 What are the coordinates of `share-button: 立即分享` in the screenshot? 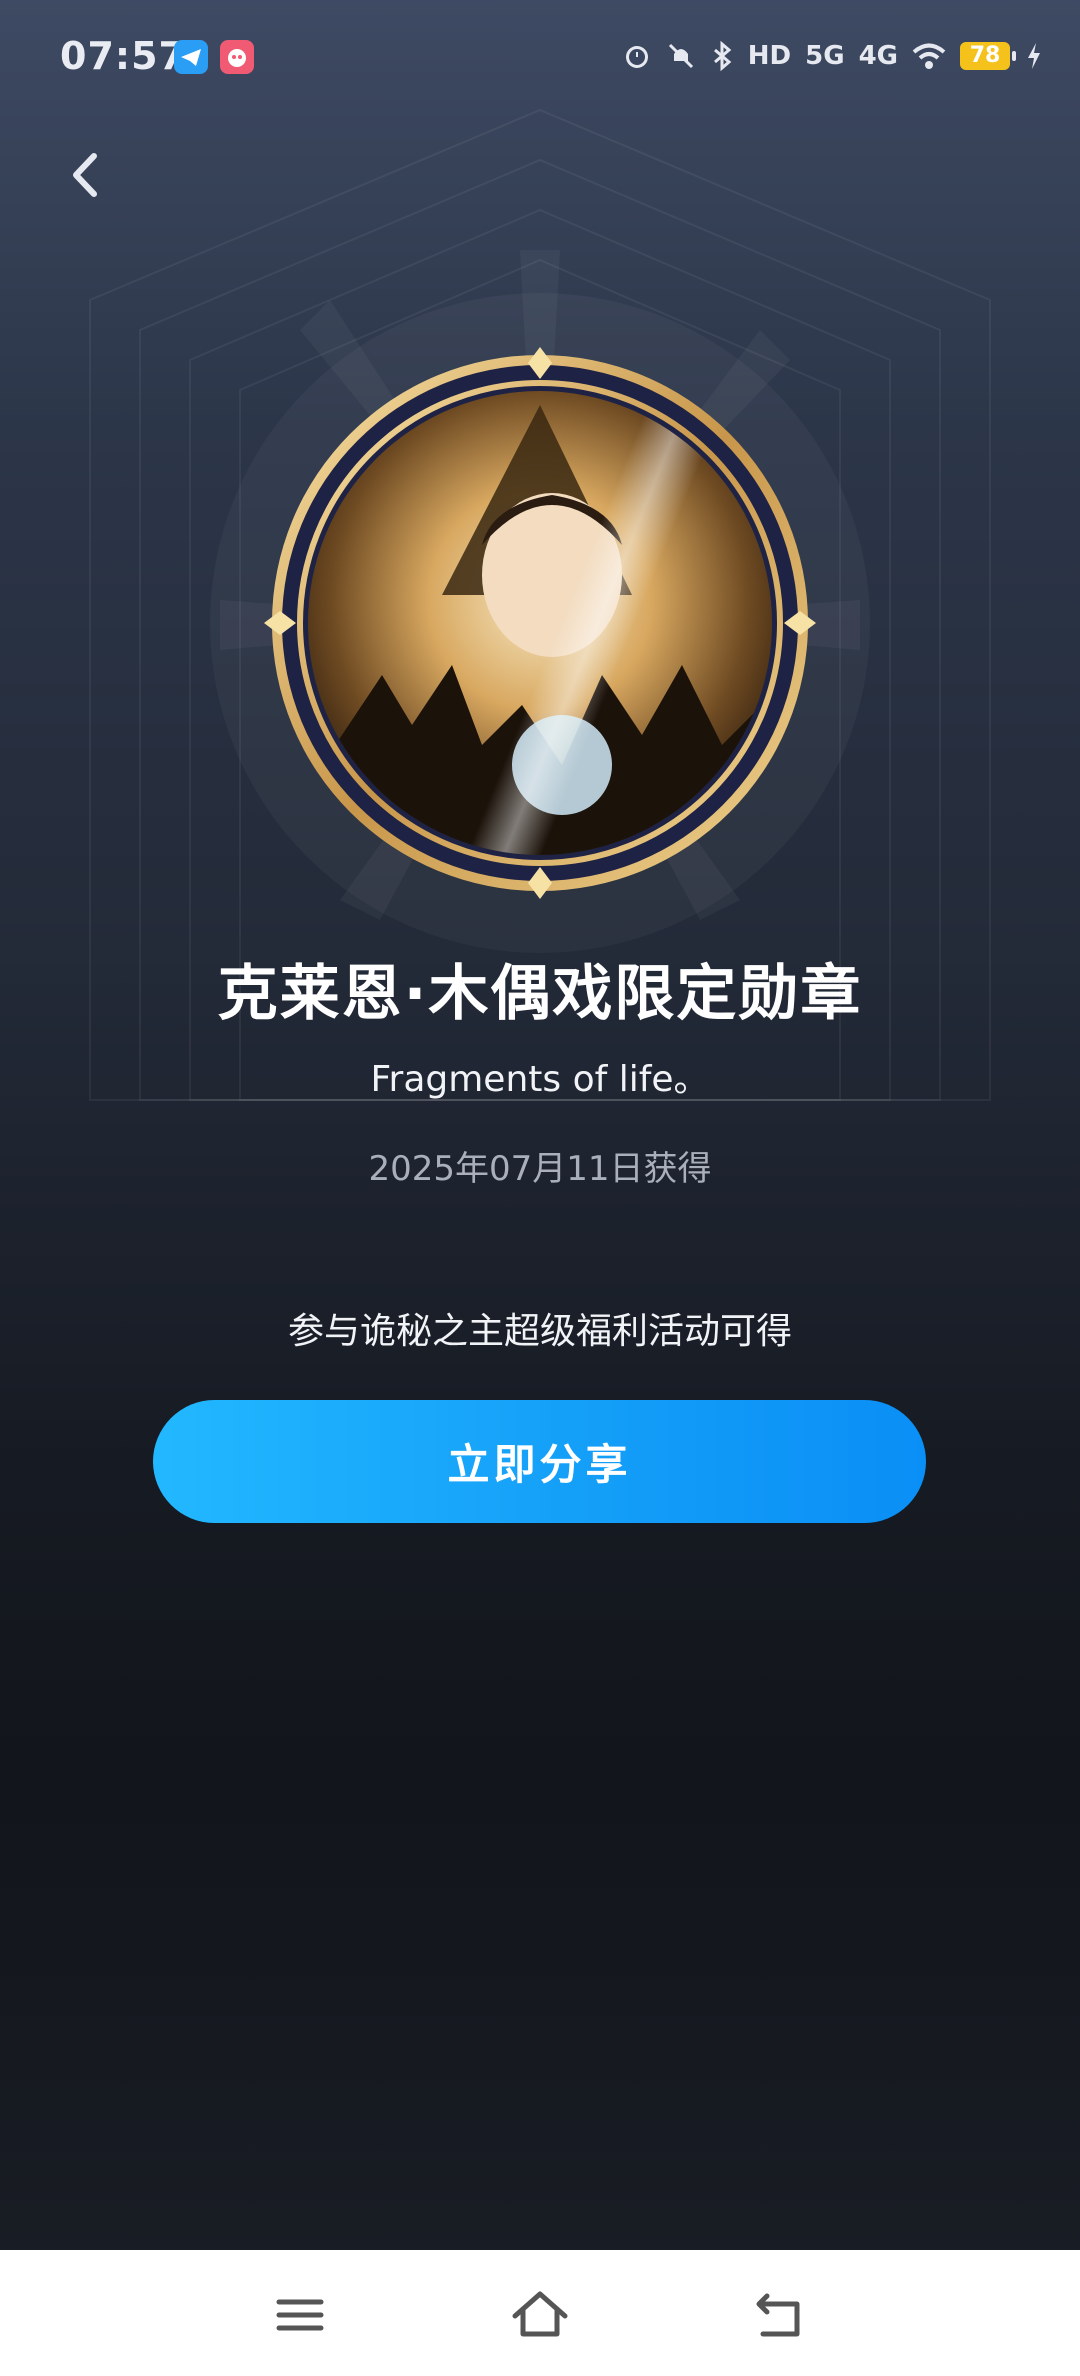 It's located at (539, 1461).